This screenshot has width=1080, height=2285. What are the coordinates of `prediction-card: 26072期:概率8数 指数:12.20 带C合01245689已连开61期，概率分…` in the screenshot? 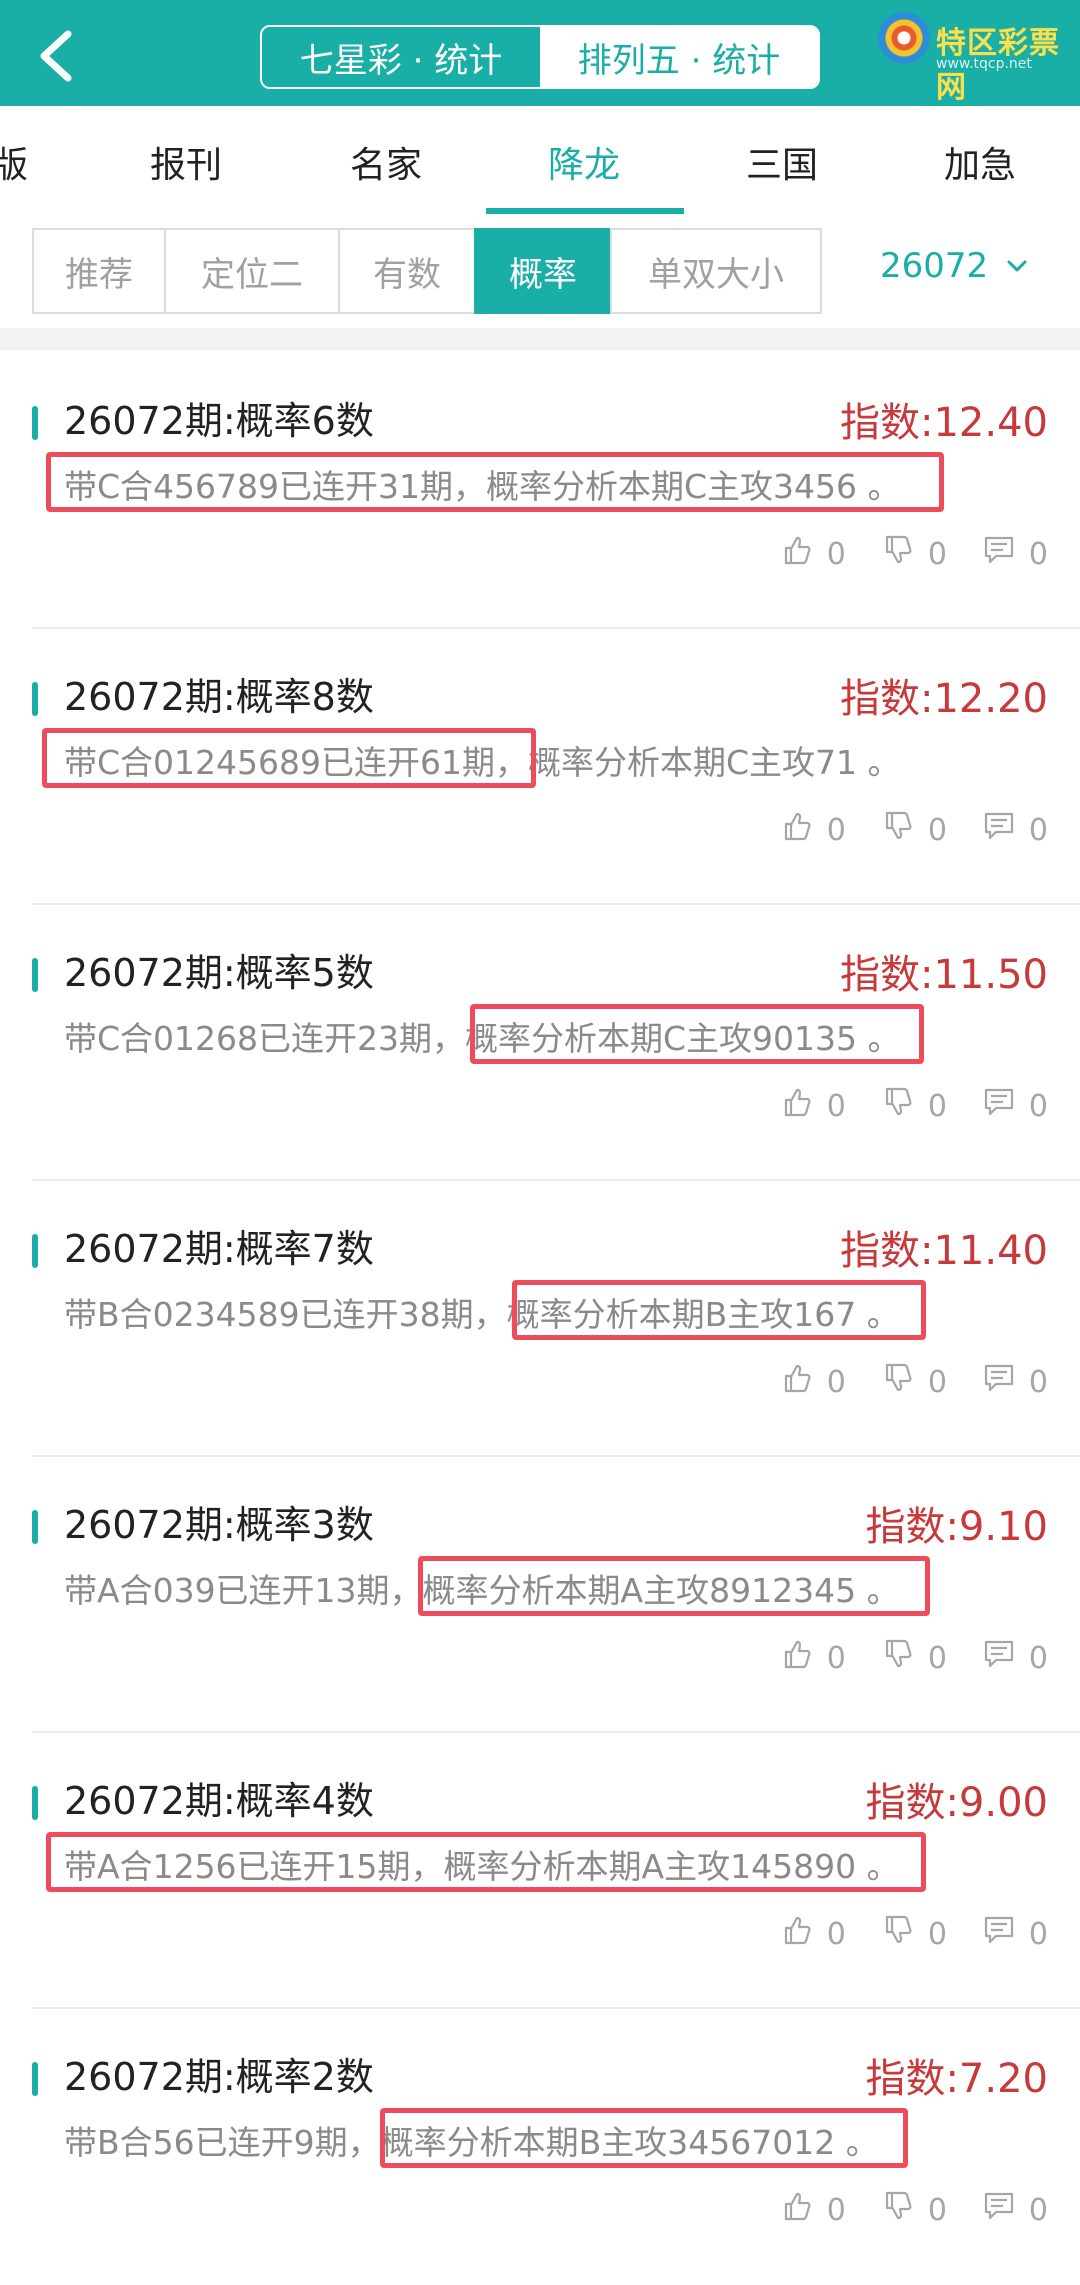 It's located at (540, 767).